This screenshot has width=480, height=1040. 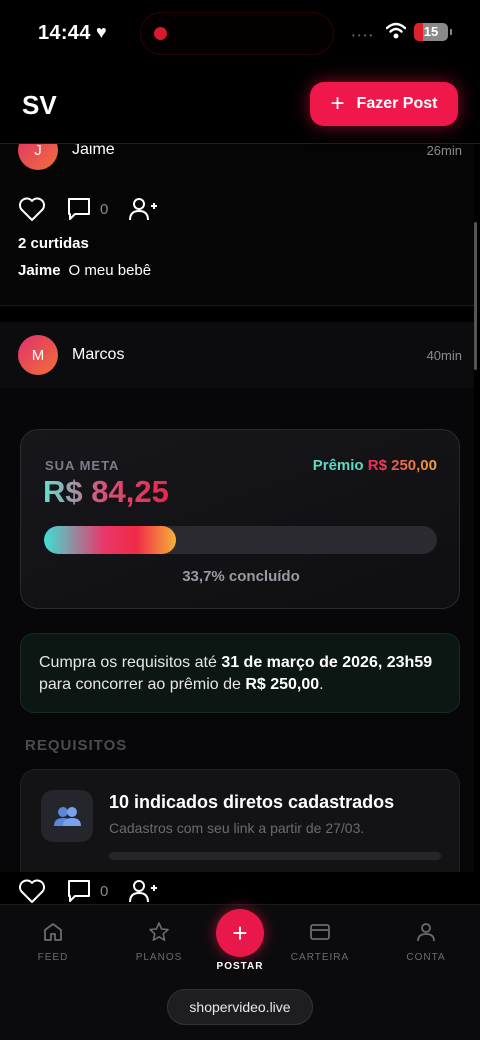 What do you see at coordinates (237, 355) in the screenshot?
I see `feed-post: M Marcos 40min` at bounding box center [237, 355].